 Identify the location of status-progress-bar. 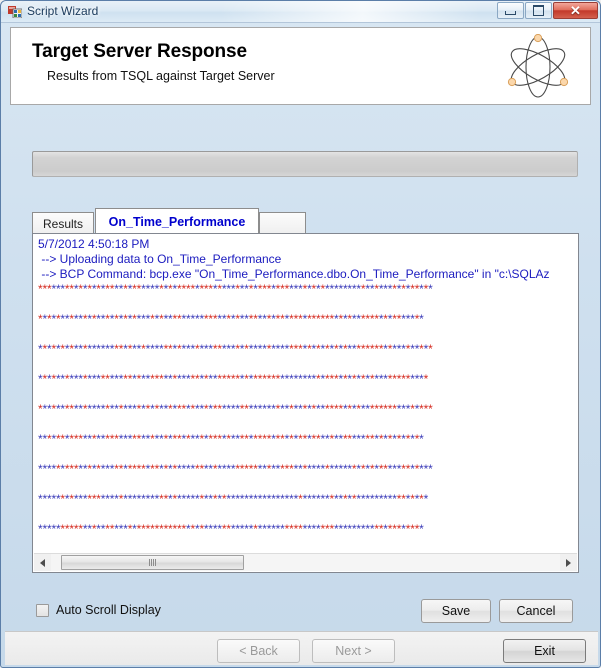
(305, 164).